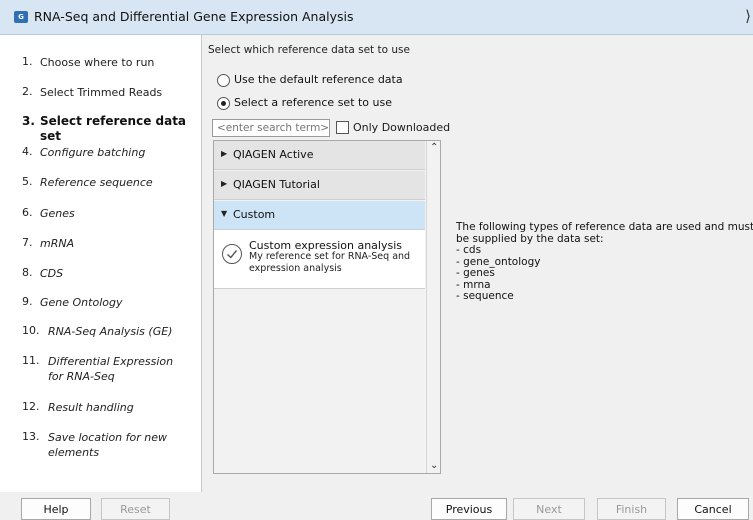  Describe the element at coordinates (101, 92) in the screenshot. I see `step-label: Select Trimmed Reads` at that location.